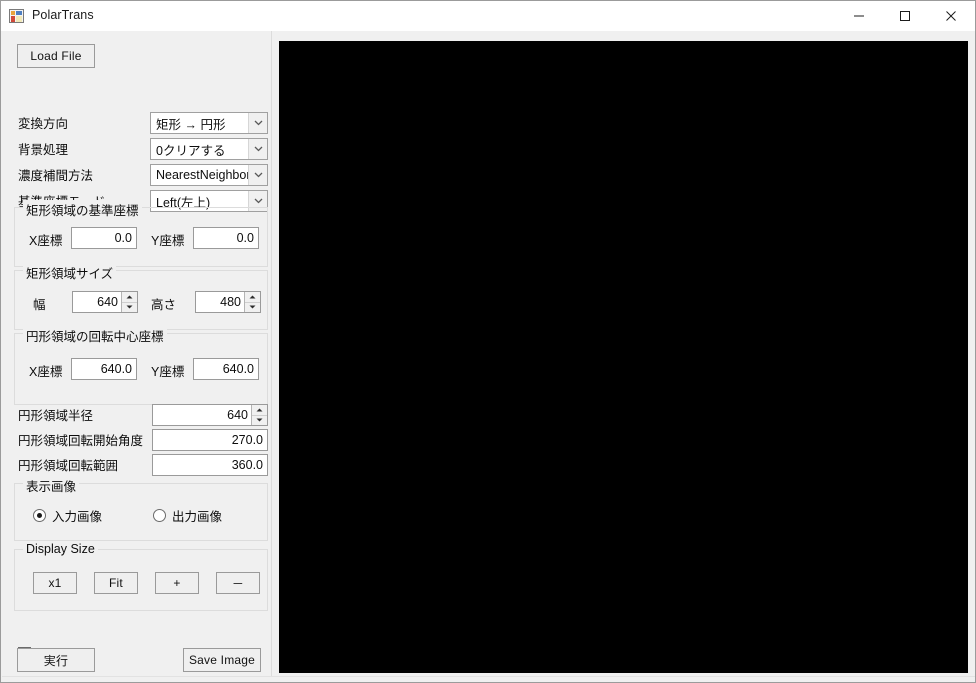 The image size is (976, 683). Describe the element at coordinates (226, 238) in the screenshot. I see `rect-origin-y-input: 0.0` at that location.